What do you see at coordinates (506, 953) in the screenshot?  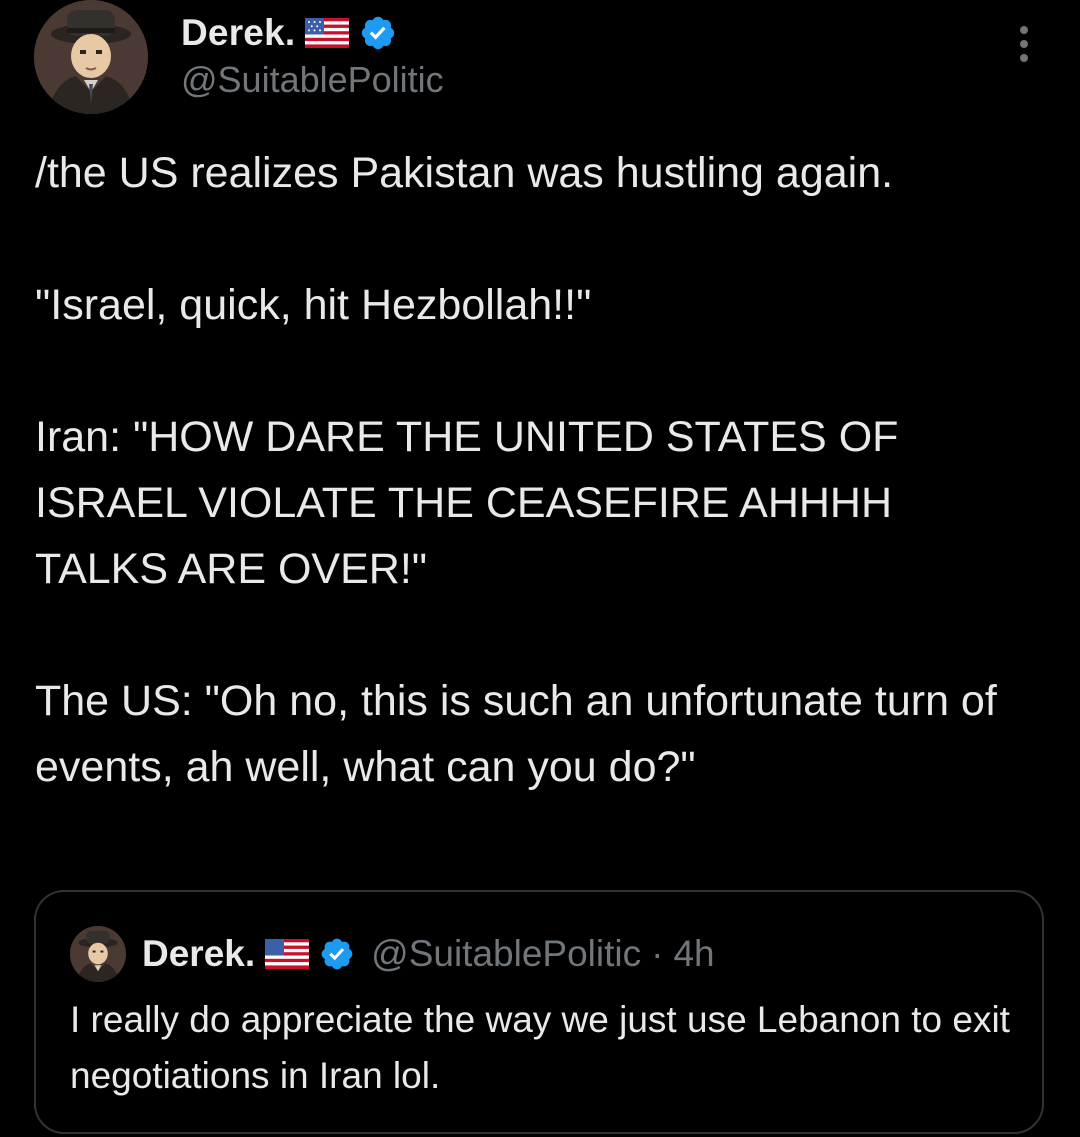 I see `quoted-author-handle: @SuitablePolitic` at bounding box center [506, 953].